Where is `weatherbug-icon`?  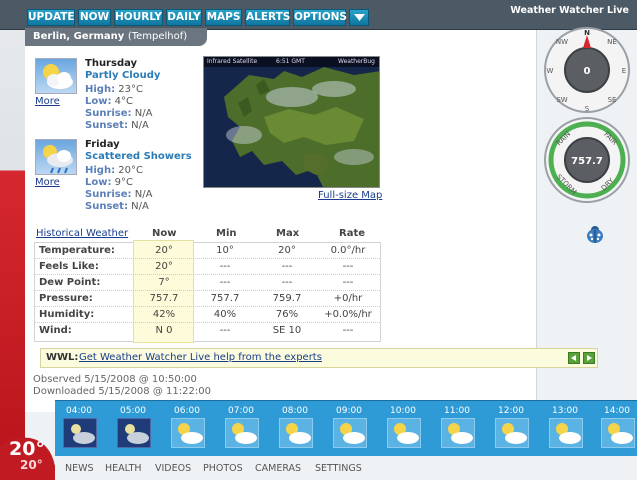
weatherbug-icon is located at coordinates (595, 233).